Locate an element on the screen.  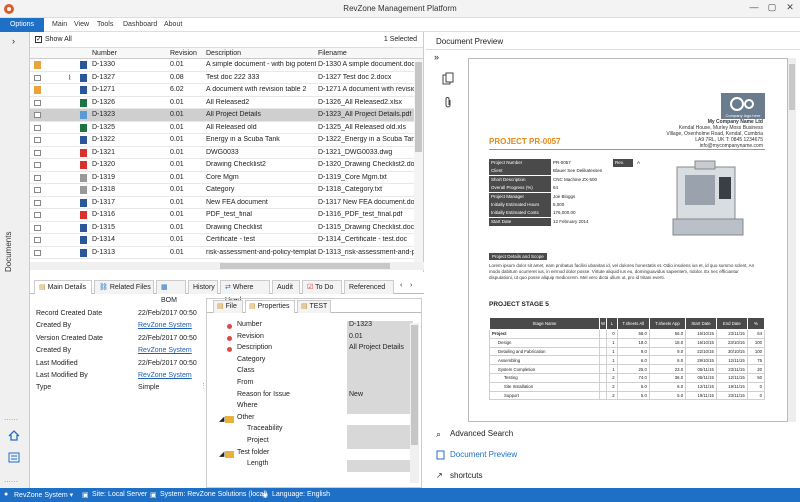
tab-properties: ▤ Properties is located at coordinates (270, 306).